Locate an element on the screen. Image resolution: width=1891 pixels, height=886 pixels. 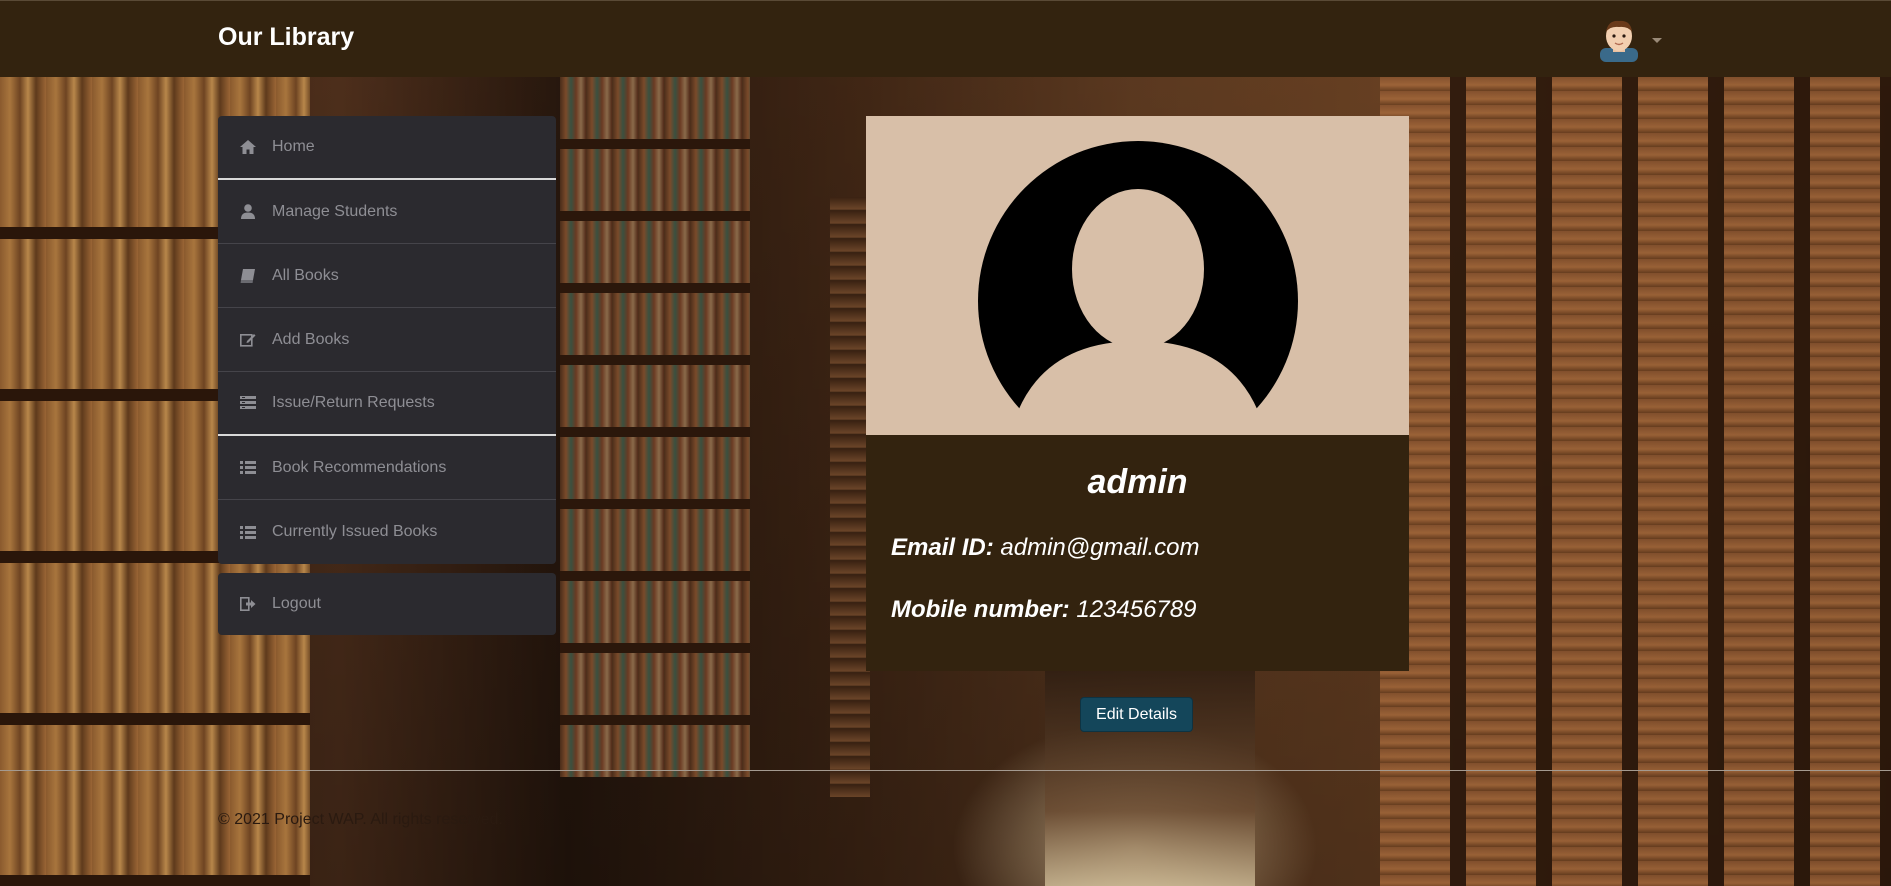
sidebar-item-label: Currently Issued Books is located at coordinates (355, 531).